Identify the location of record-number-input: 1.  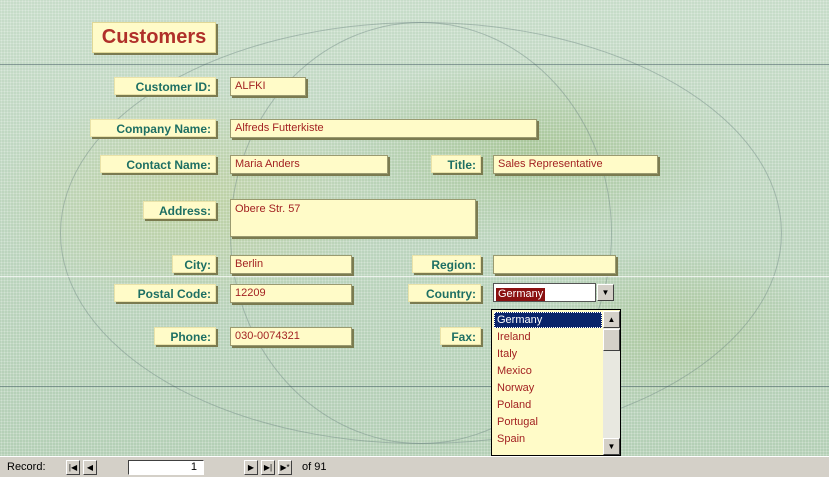
(166, 467).